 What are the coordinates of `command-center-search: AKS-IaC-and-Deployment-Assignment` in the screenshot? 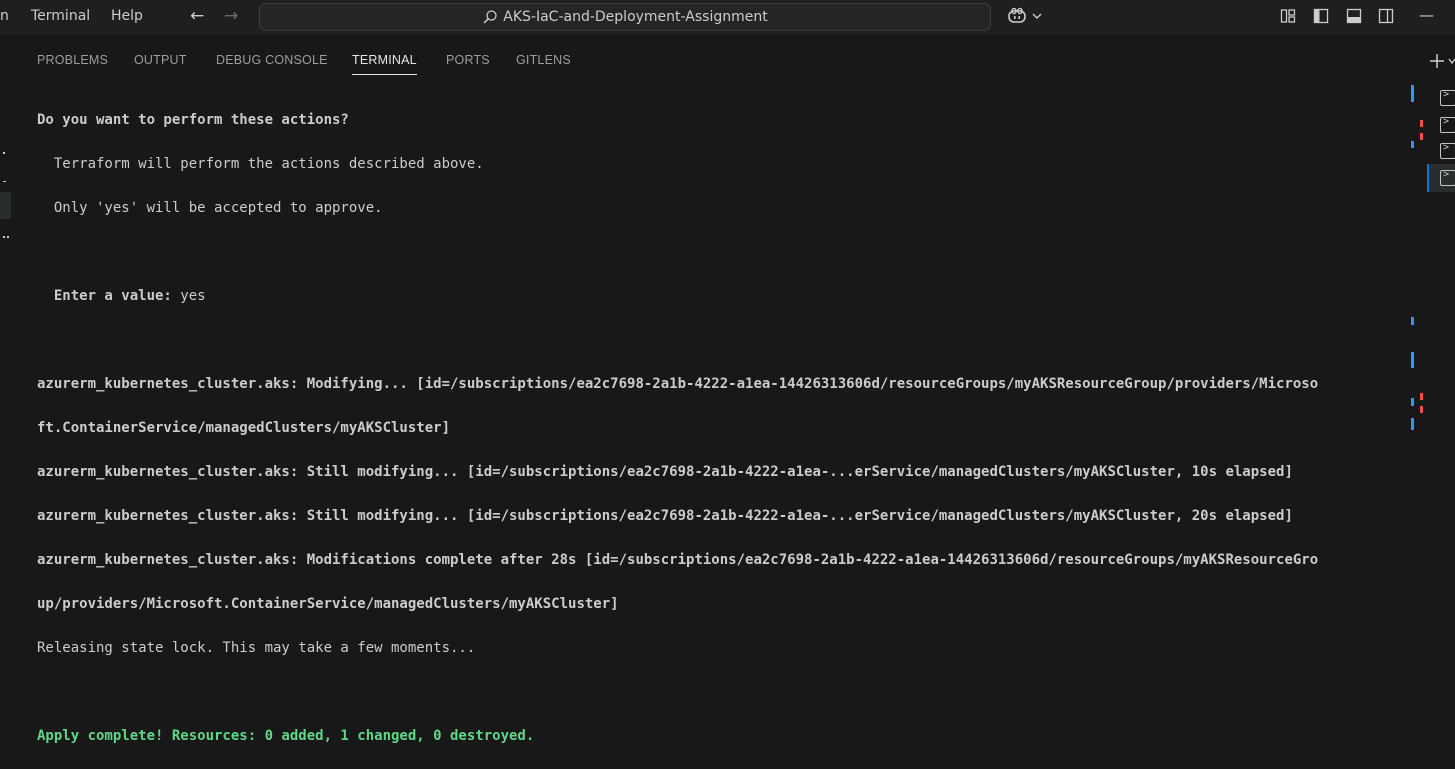 It's located at (625, 17).